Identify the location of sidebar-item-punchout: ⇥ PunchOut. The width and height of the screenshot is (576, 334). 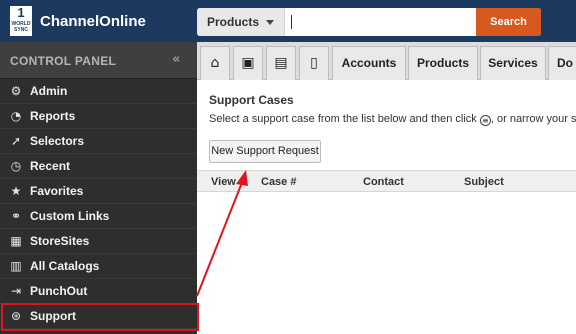
(98, 291).